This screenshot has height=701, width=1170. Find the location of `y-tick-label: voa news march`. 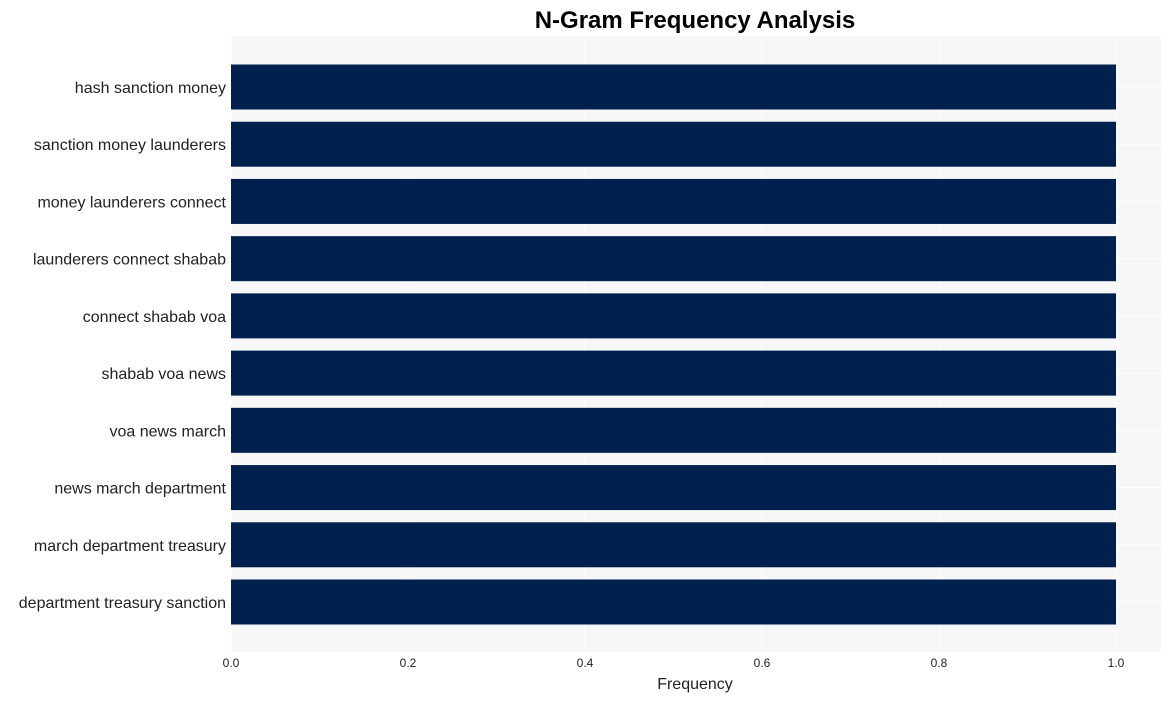

y-tick-label: voa news march is located at coordinates (168, 431).